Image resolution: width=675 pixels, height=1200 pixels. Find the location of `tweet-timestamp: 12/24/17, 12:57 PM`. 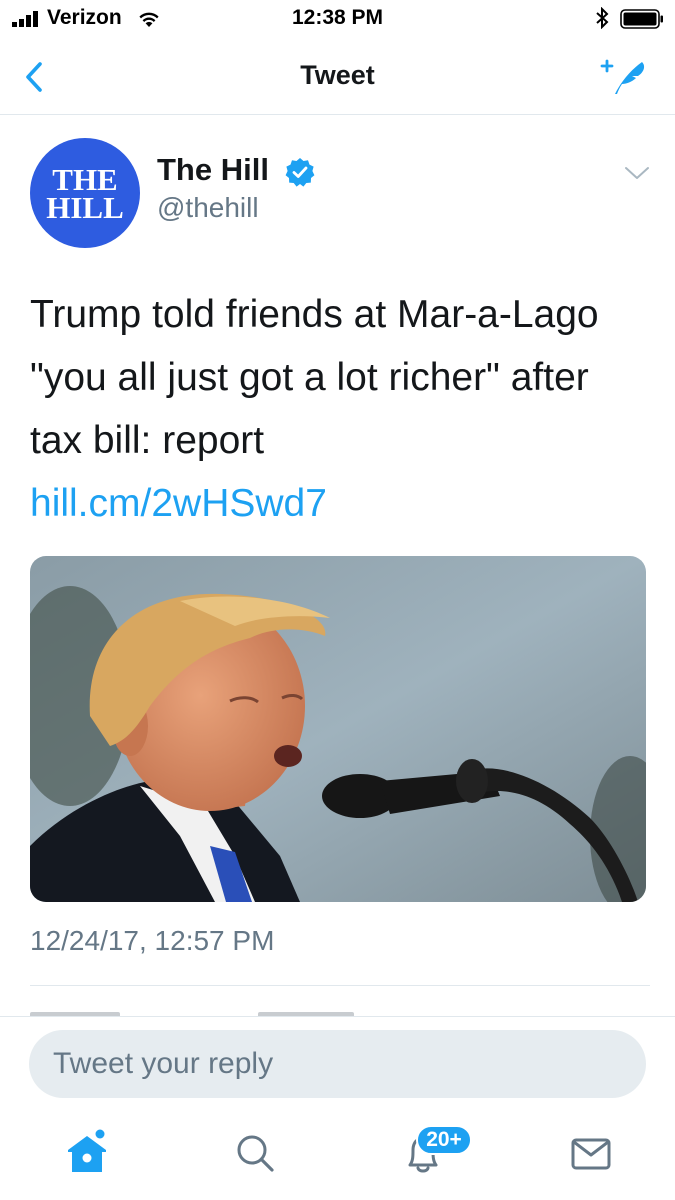

tweet-timestamp: 12/24/17, 12:57 PM is located at coordinates (152, 940).